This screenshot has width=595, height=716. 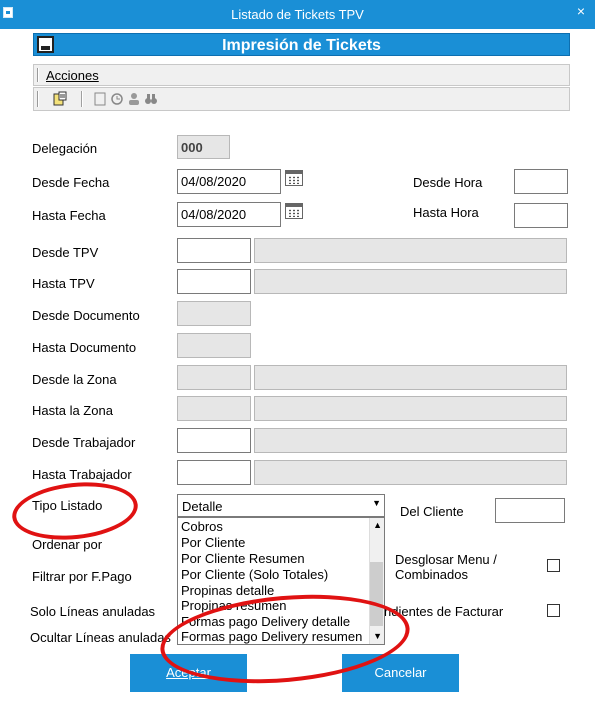 I want to click on desde-zona-input, so click(x=214, y=377).